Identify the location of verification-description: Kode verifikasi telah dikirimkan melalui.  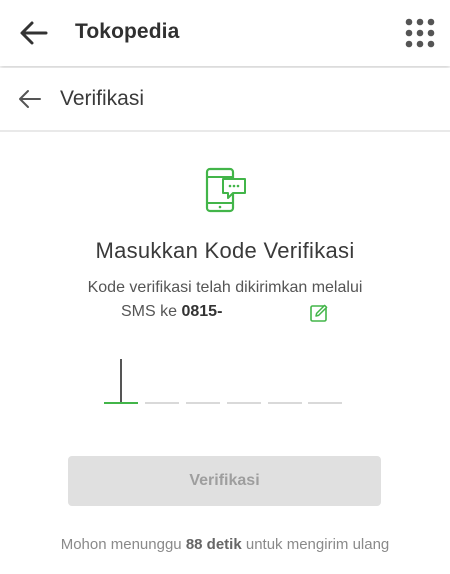
(225, 287).